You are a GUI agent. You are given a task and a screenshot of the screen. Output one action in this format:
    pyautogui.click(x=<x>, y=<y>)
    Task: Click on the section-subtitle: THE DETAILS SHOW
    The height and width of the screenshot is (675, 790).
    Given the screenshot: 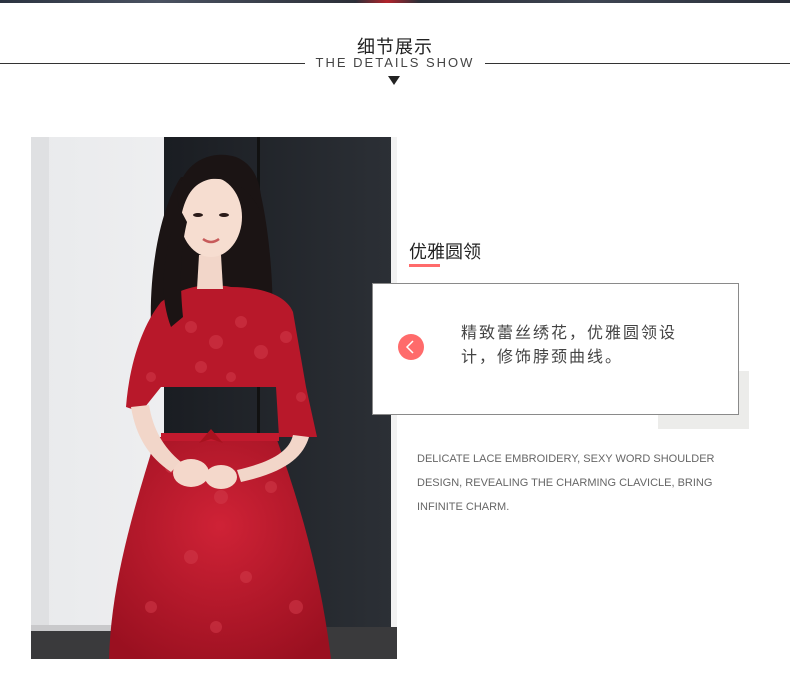 What is the action you would take?
    pyautogui.click(x=395, y=62)
    